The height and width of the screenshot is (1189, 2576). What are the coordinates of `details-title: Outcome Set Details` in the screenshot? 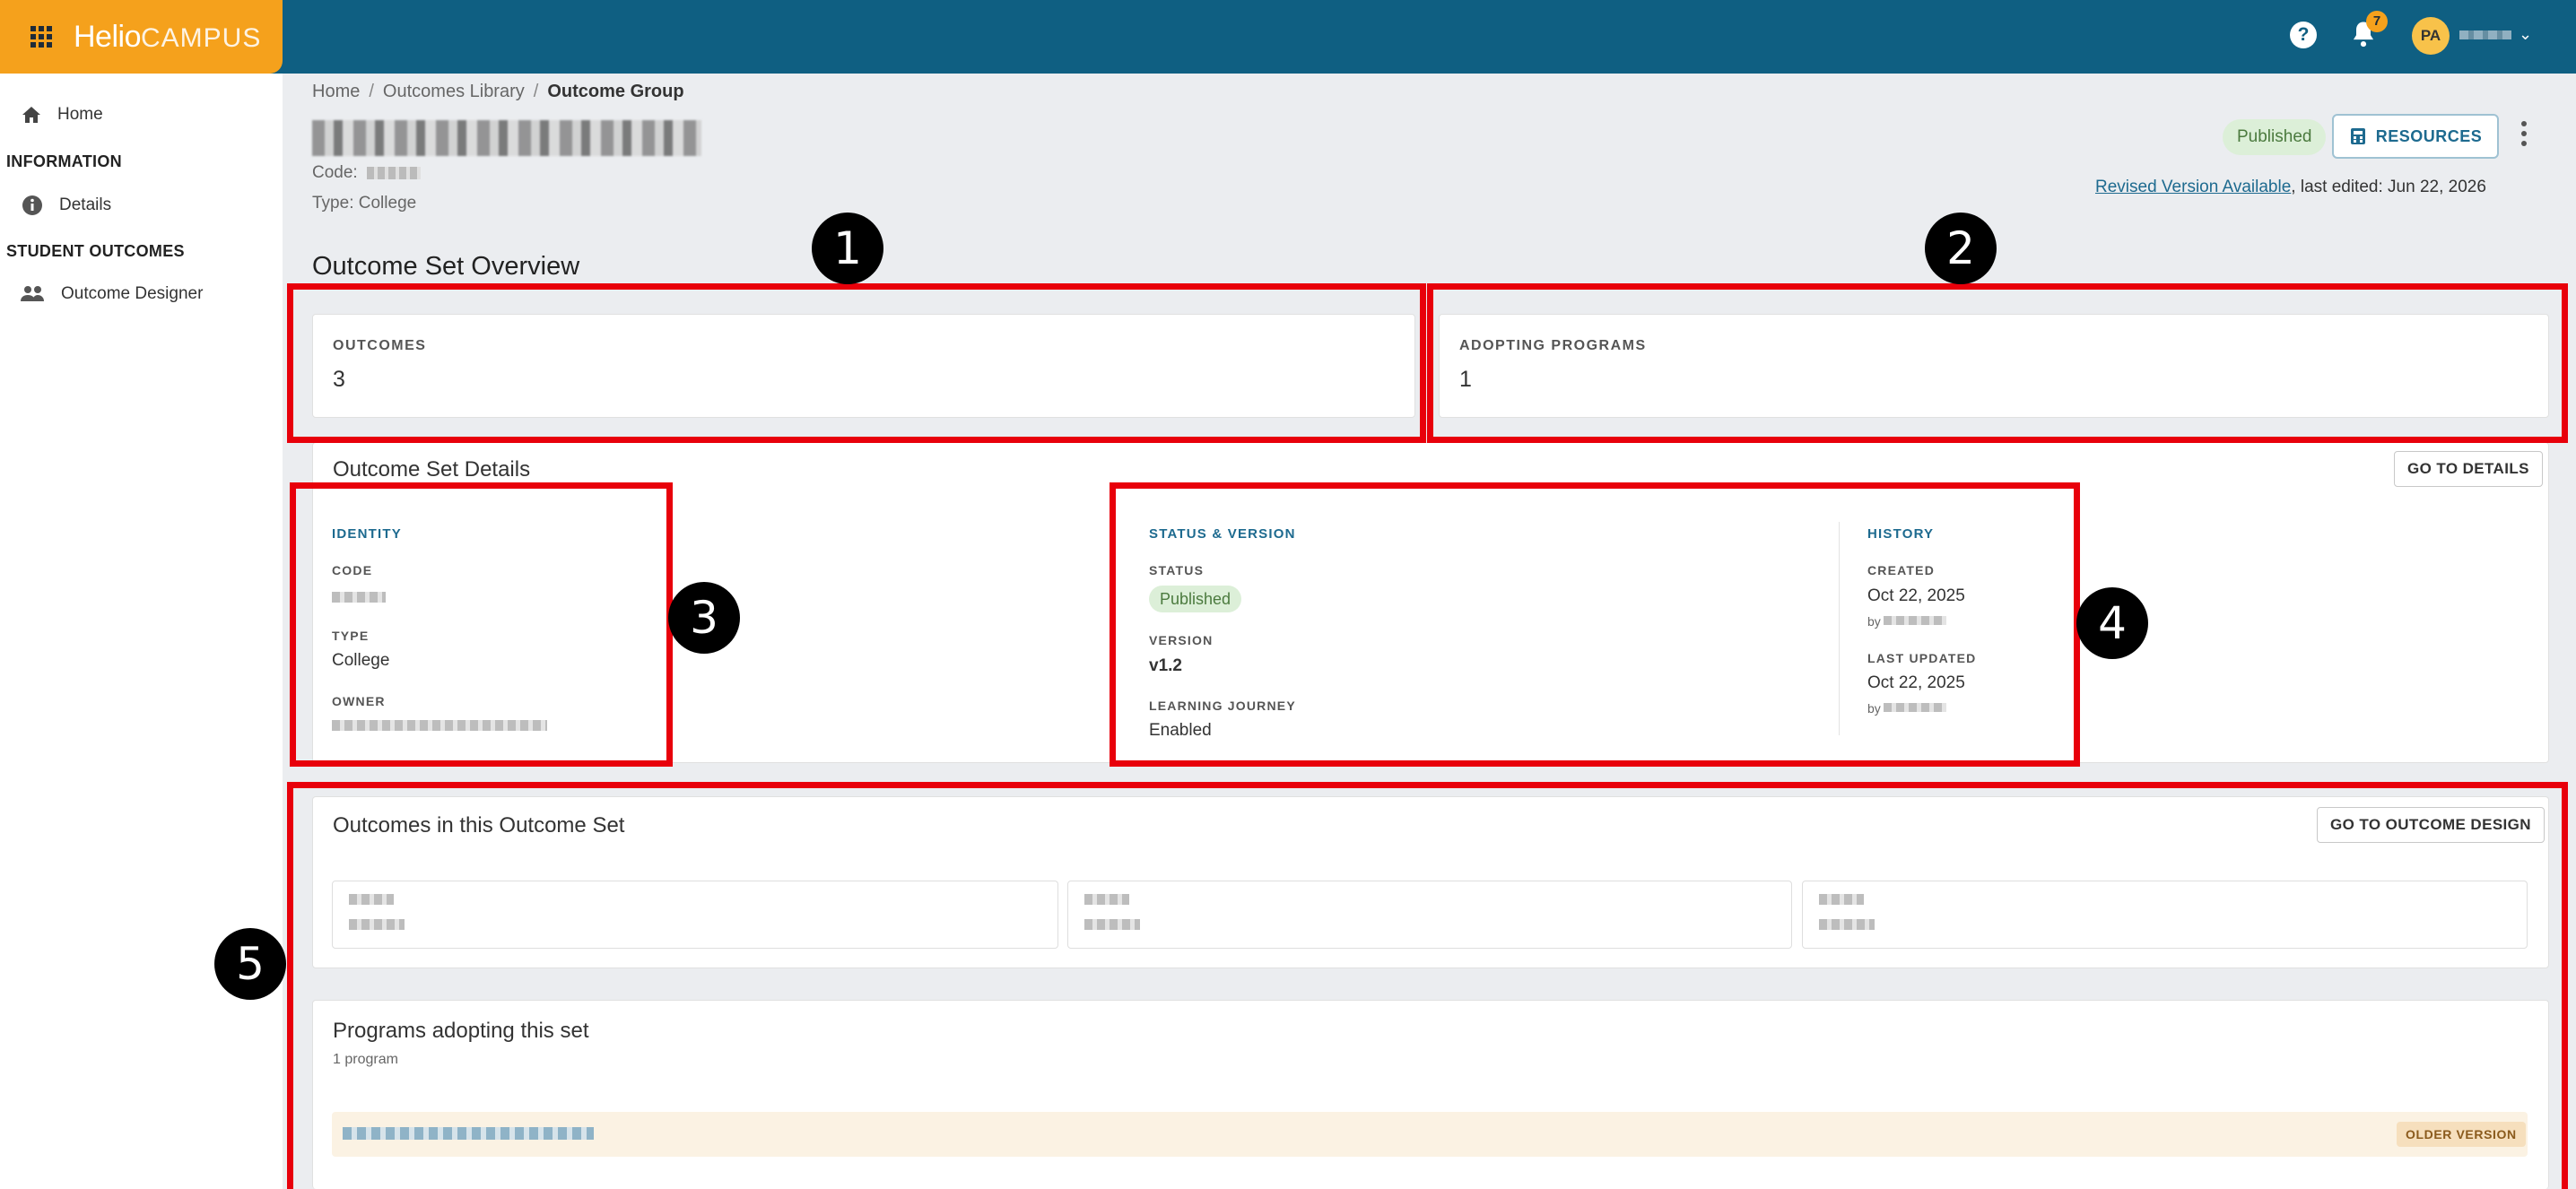 It's located at (432, 470).